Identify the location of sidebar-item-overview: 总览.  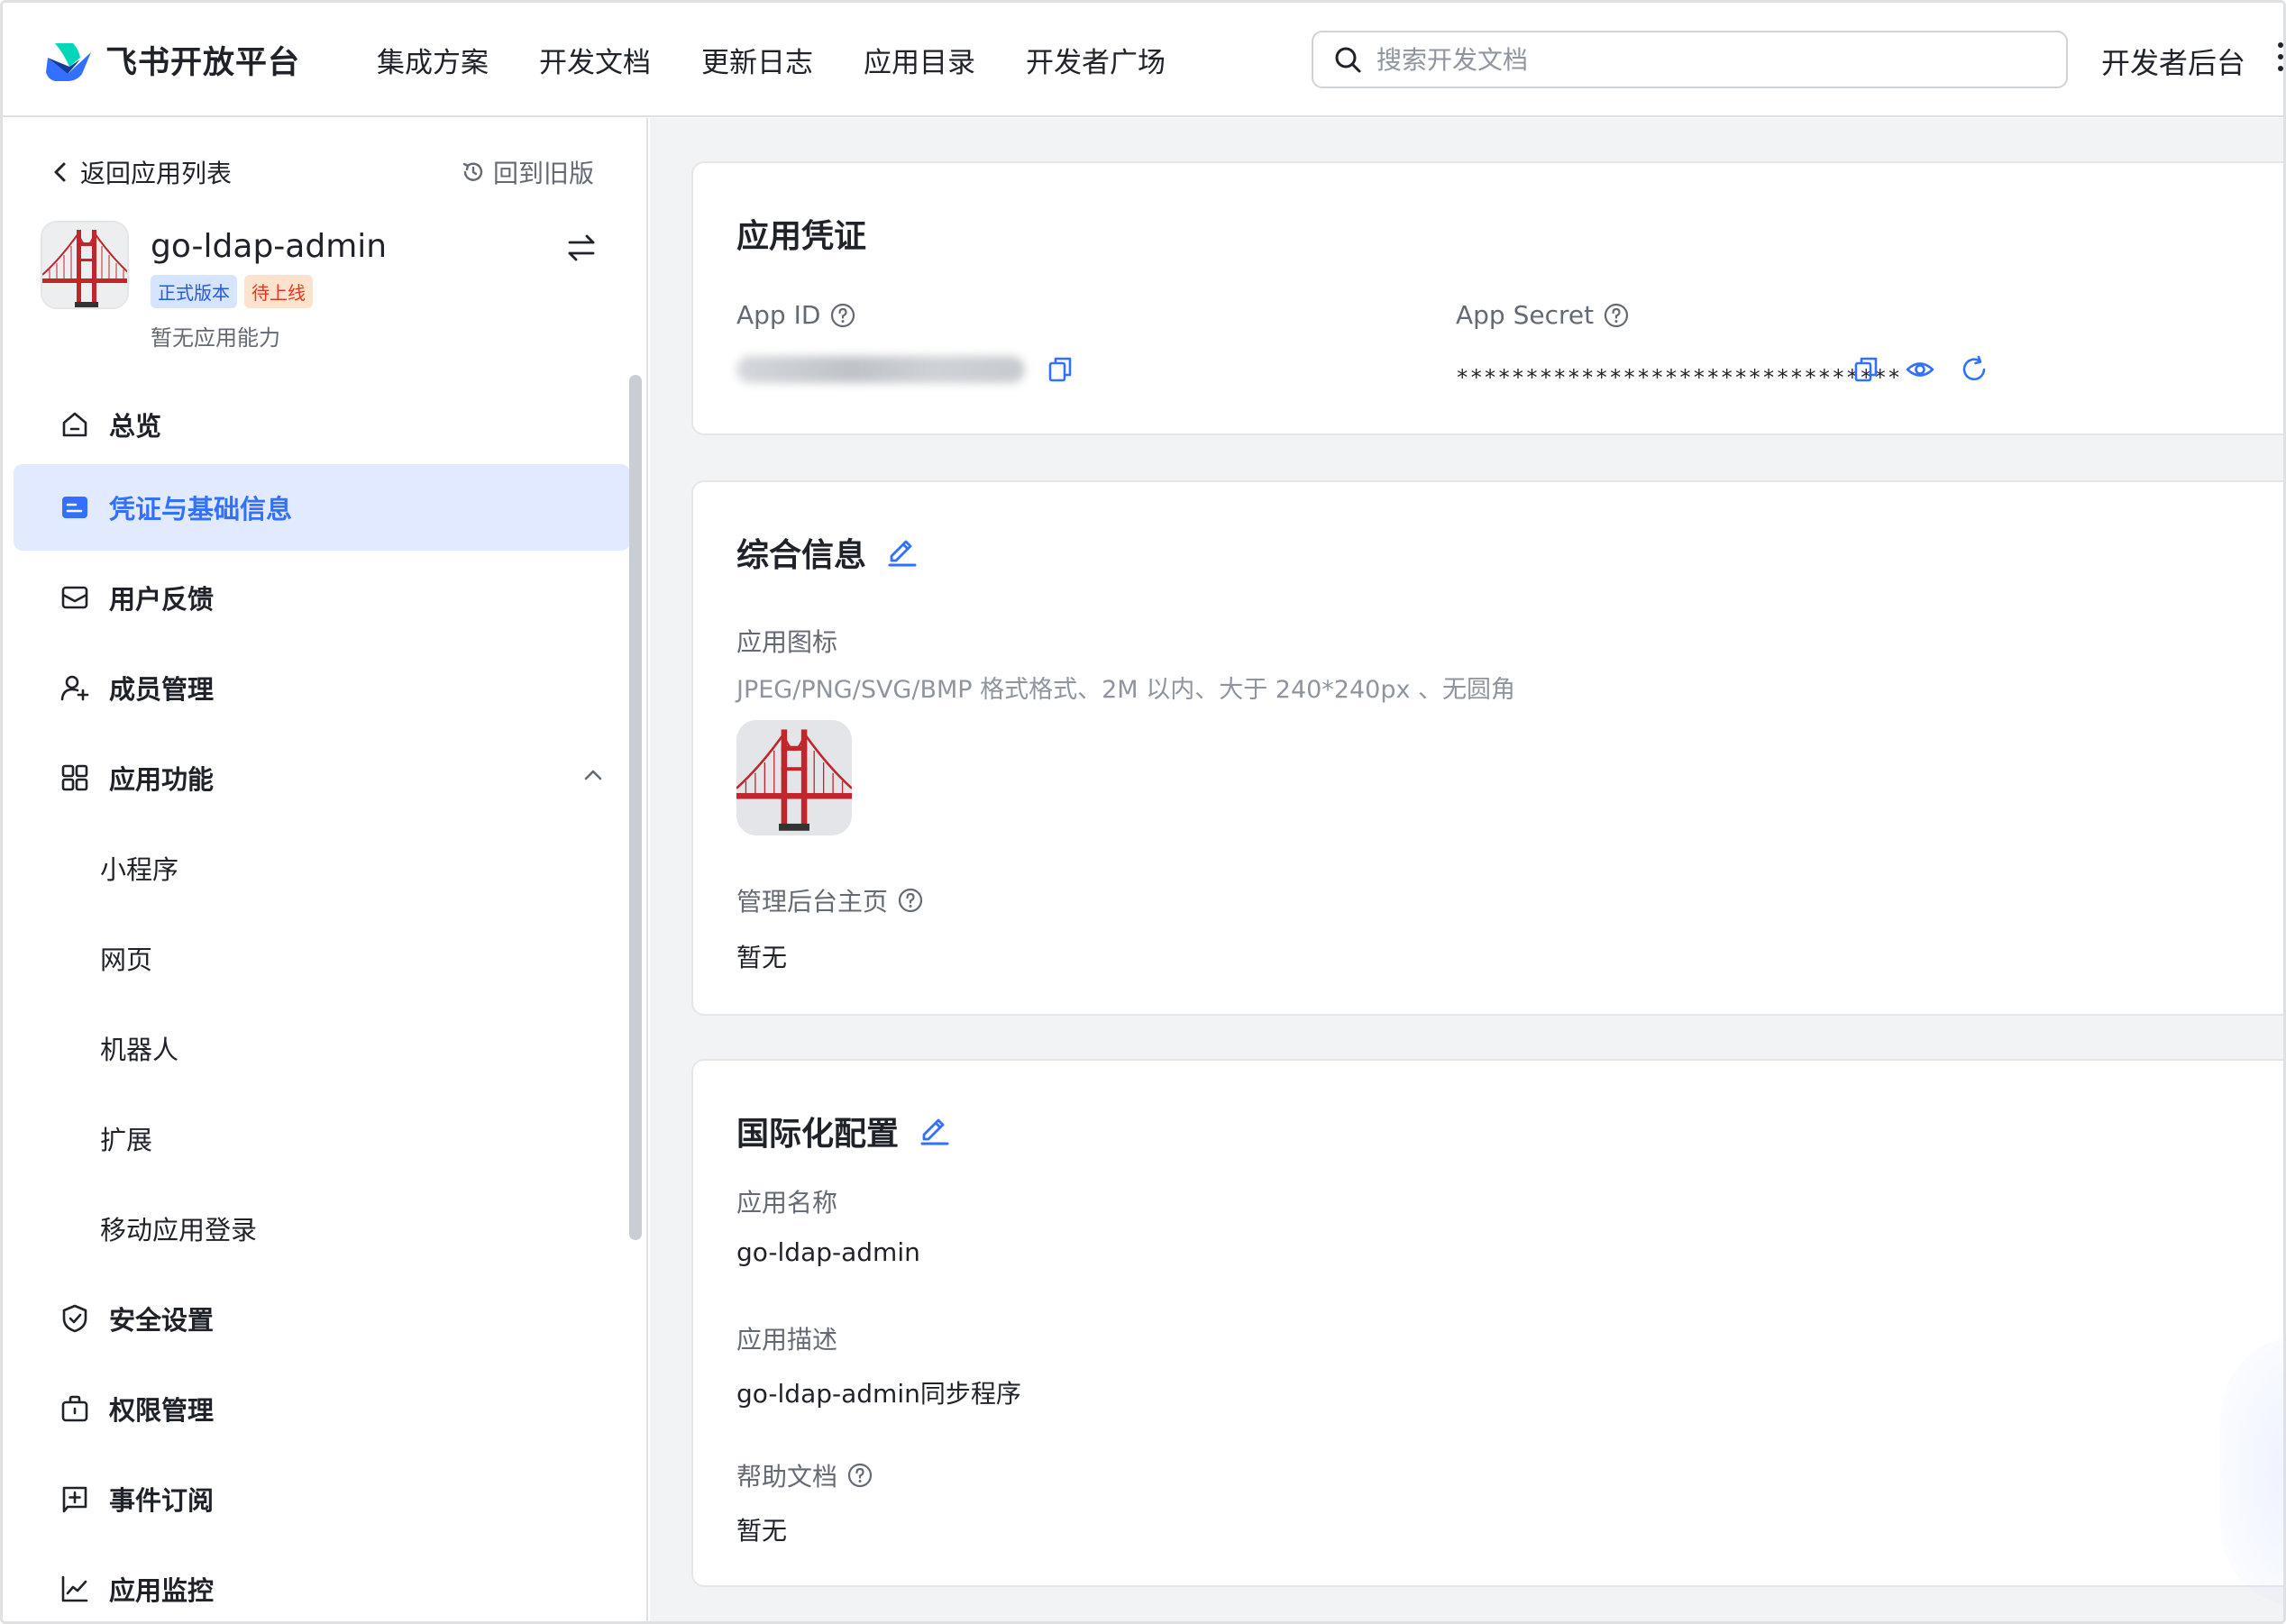
(322, 424).